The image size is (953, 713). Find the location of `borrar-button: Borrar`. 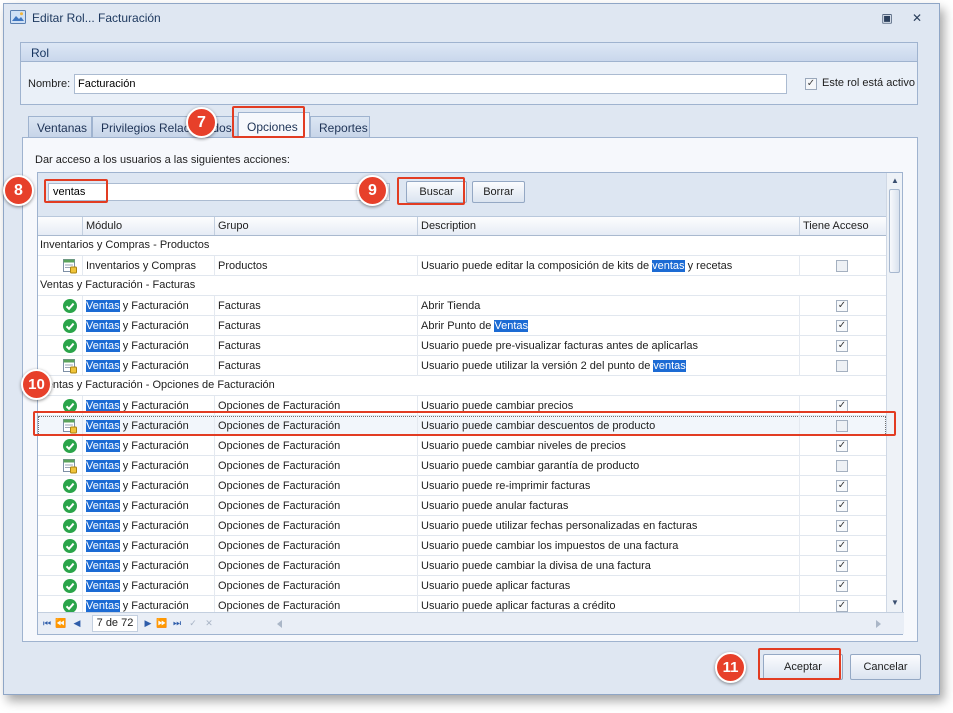

borrar-button: Borrar is located at coordinates (498, 192).